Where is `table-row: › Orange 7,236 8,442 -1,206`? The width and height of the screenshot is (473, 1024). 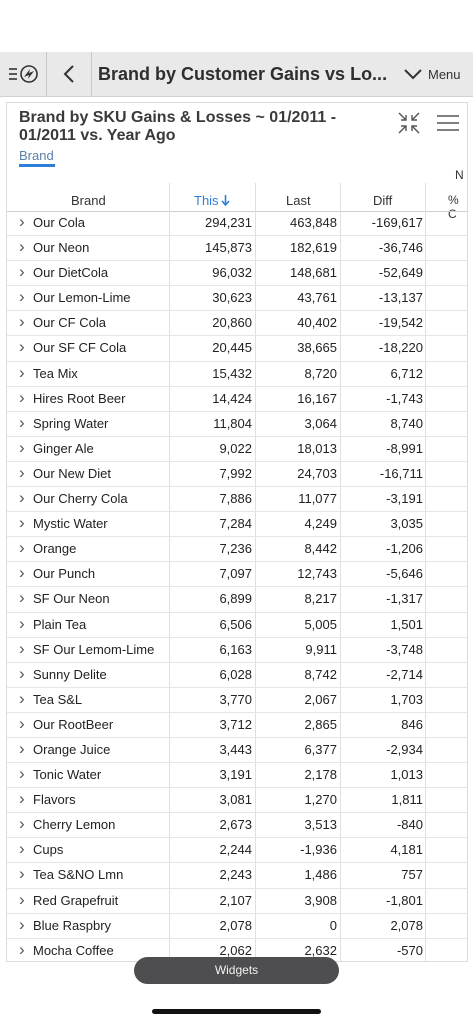
table-row: › Orange 7,236 8,442 -1,206 is located at coordinates (237, 550).